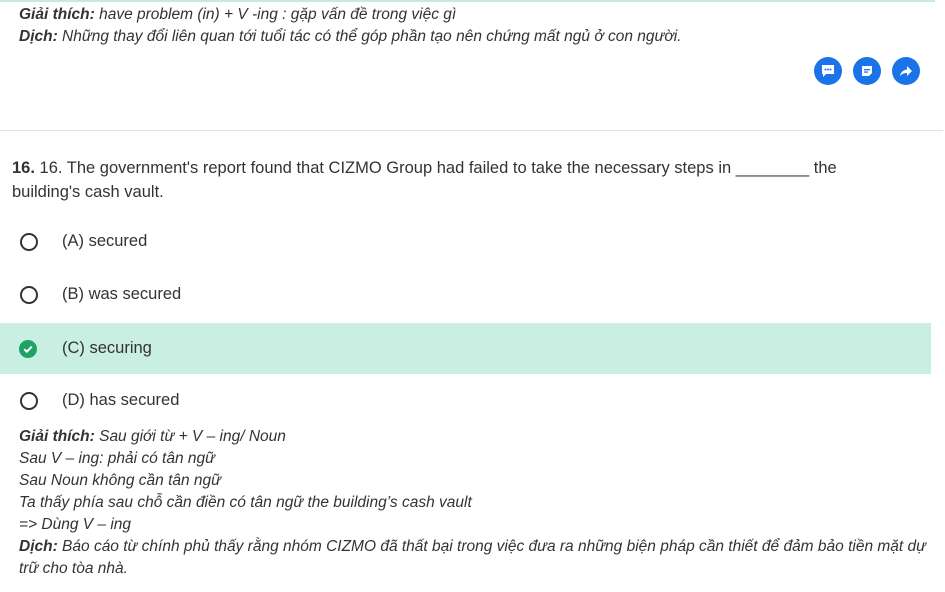 Image resolution: width=945 pixels, height=592 pixels. What do you see at coordinates (465, 348) in the screenshot?
I see `option-c: (C) securing` at bounding box center [465, 348].